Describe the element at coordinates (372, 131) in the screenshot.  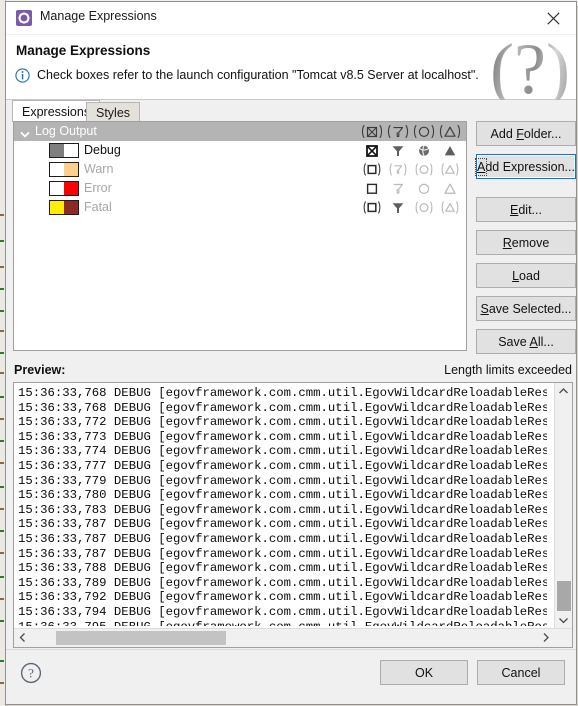
I see `column-header-checkbox-icon` at that location.